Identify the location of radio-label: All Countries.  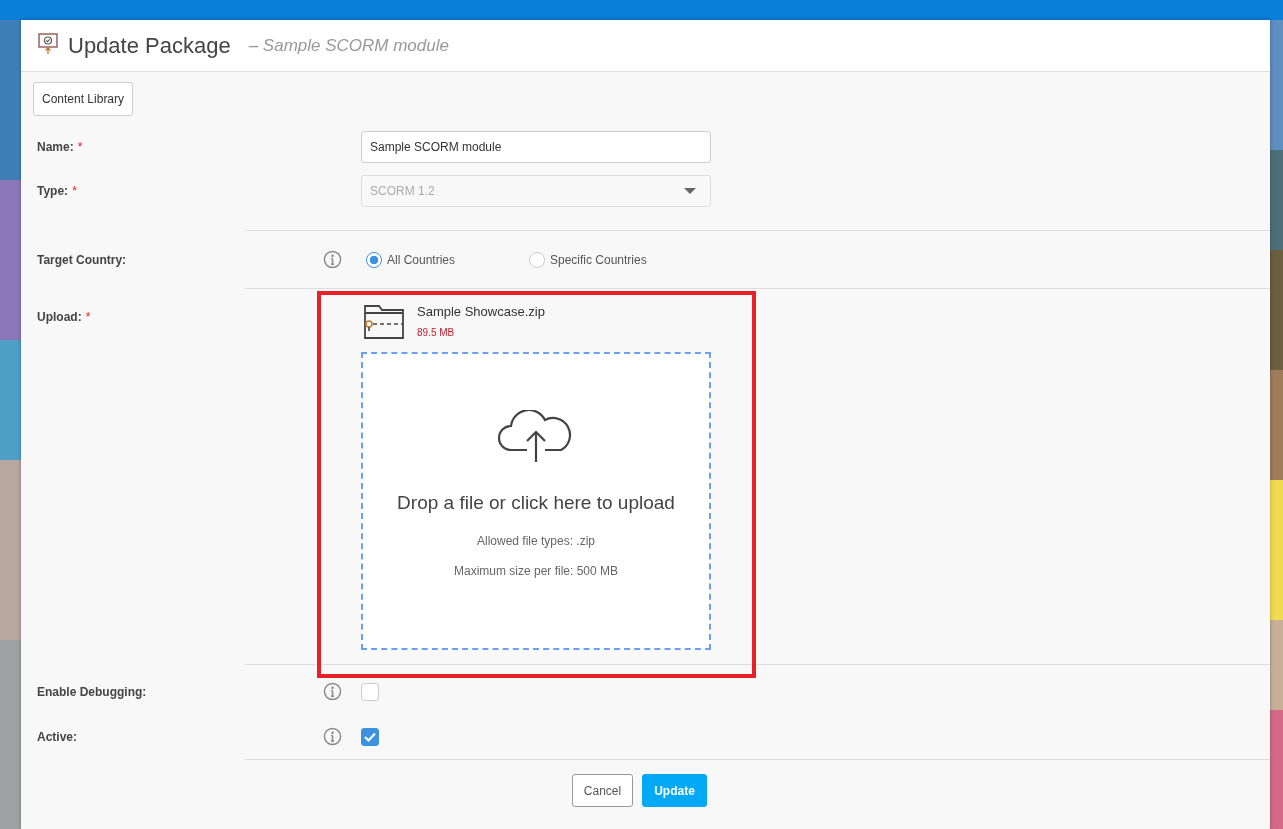
(421, 259).